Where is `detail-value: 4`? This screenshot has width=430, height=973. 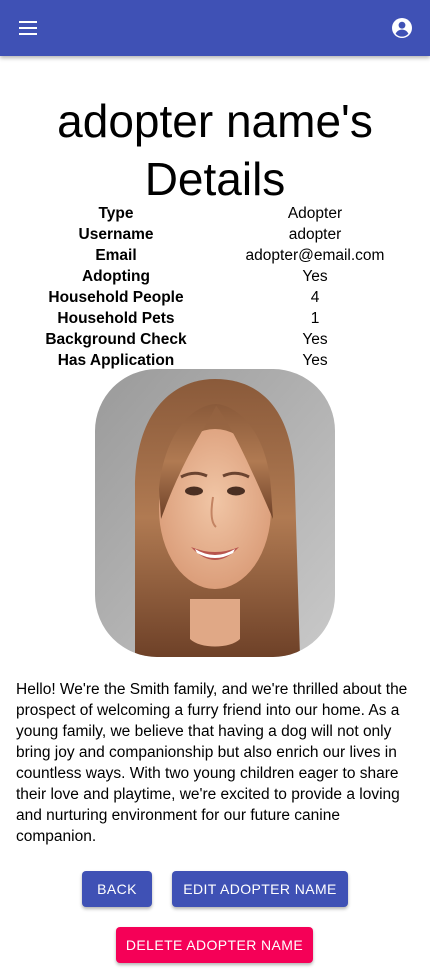
detail-value: 4 is located at coordinates (315, 297).